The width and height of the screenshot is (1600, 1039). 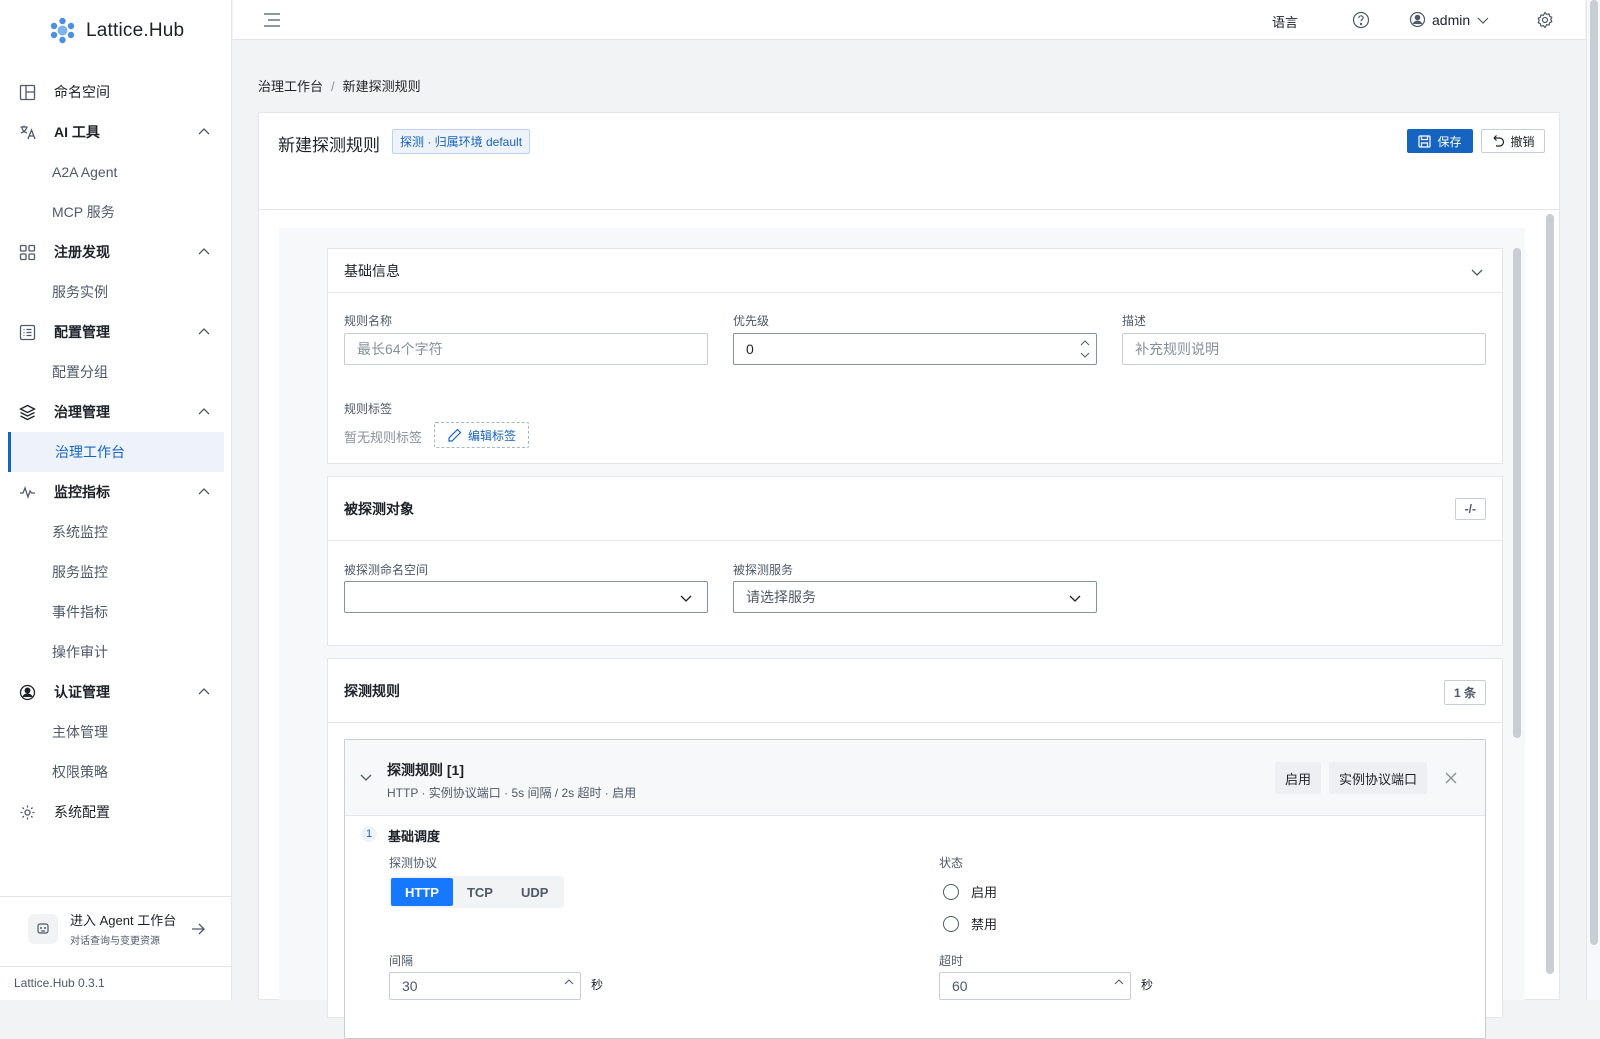 I want to click on protocol-udp-button: UDP, so click(x=534, y=892).